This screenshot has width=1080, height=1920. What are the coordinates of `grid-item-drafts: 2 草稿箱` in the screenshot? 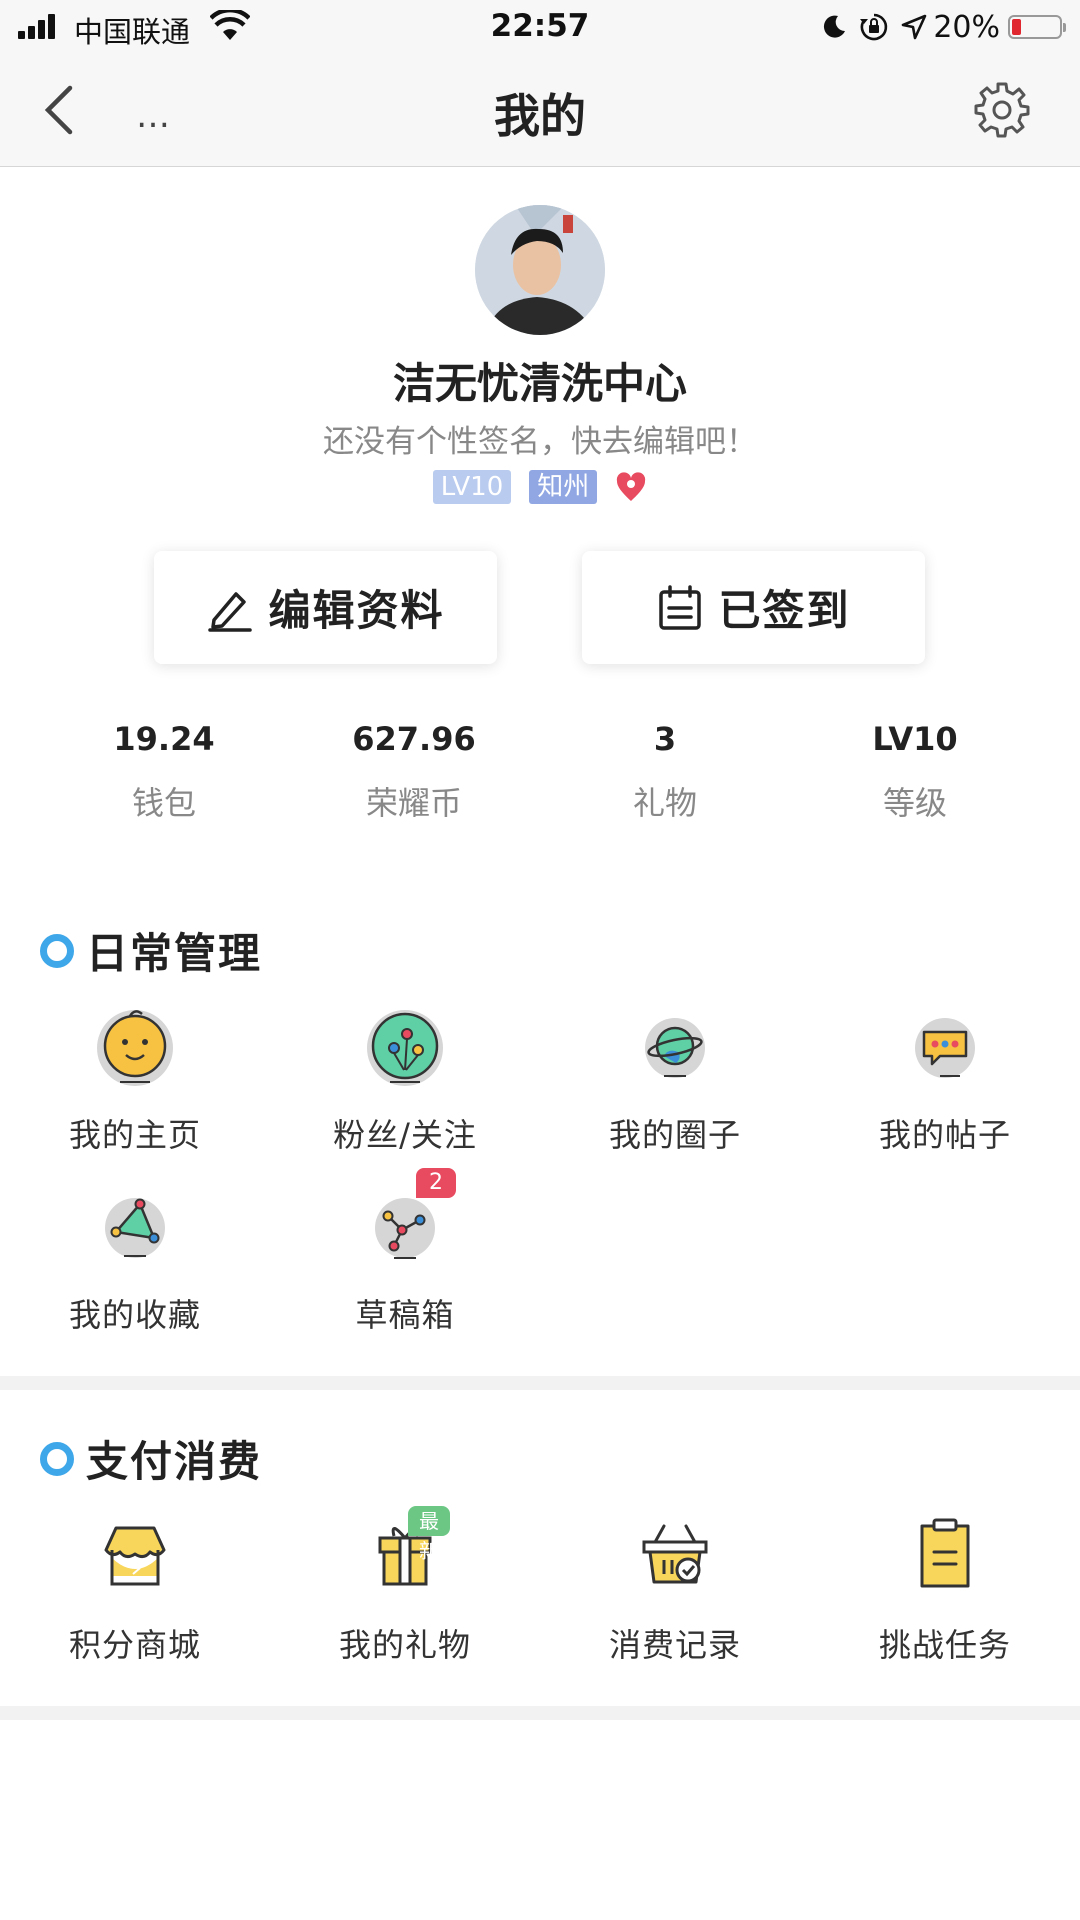 It's located at (405, 1252).